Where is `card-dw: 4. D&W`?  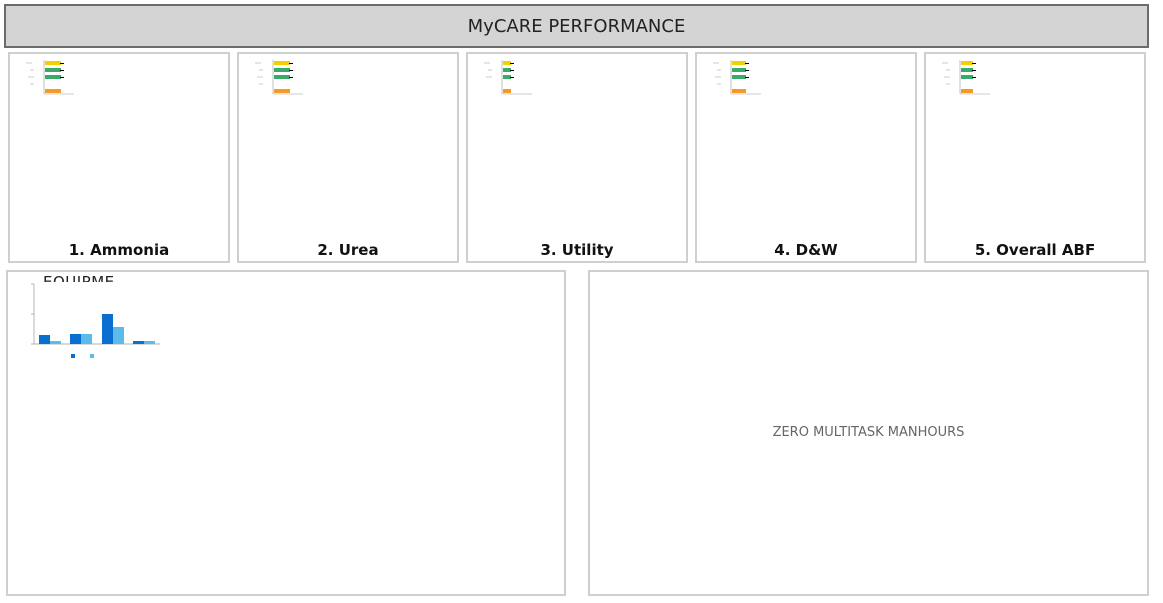 card-dw: 4. D&W is located at coordinates (806, 157).